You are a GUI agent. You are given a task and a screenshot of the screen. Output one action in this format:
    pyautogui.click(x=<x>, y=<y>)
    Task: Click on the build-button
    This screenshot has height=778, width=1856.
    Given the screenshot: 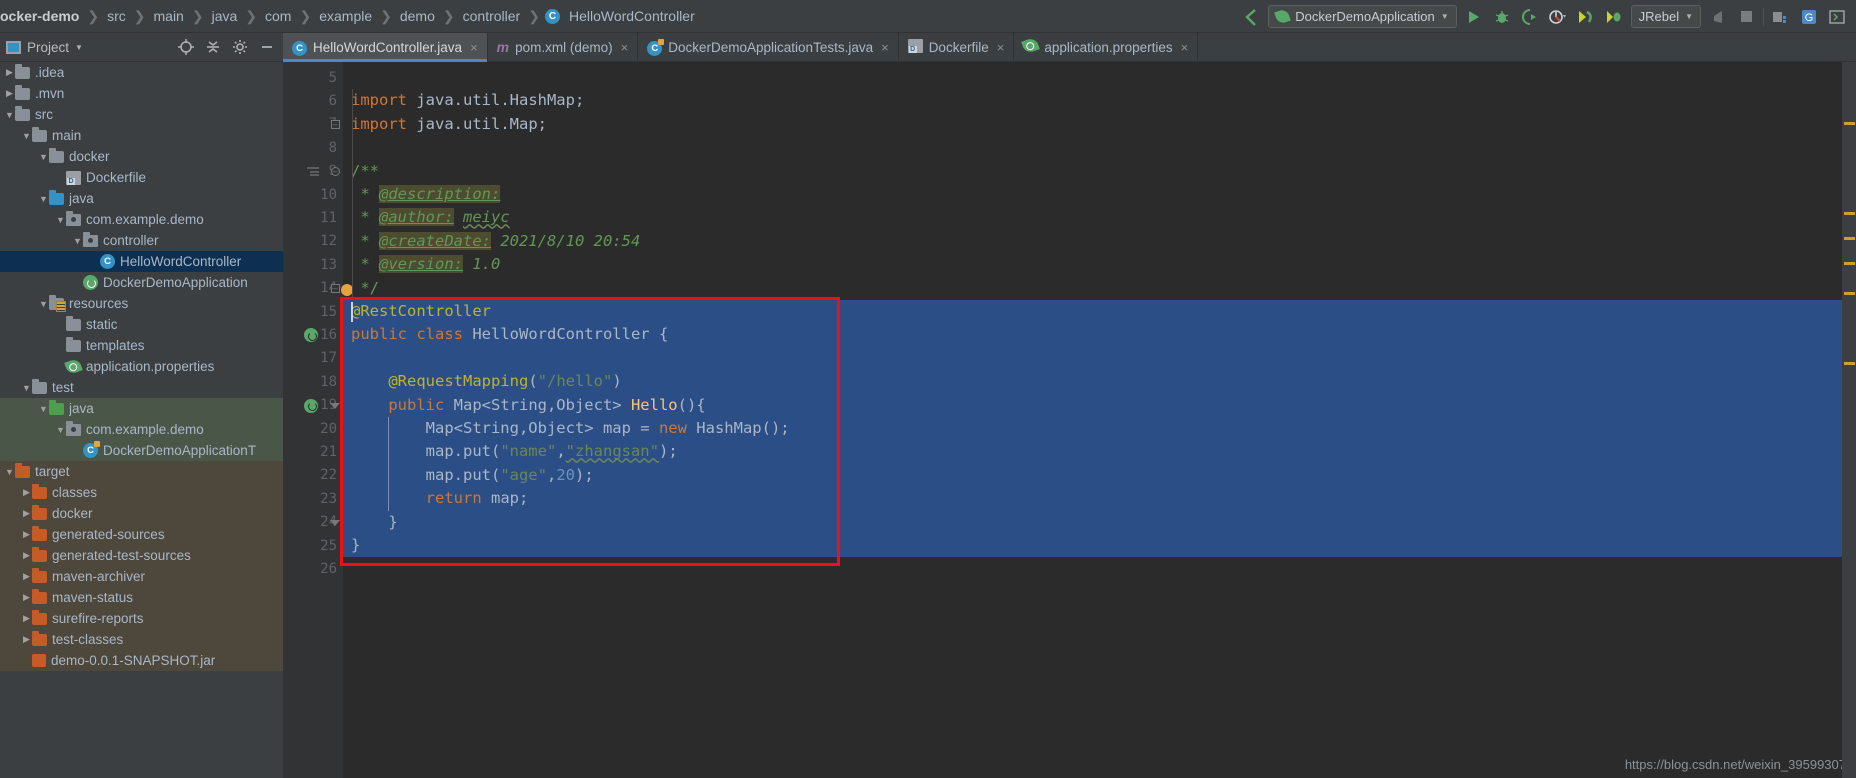 What is the action you would take?
    pyautogui.click(x=1718, y=17)
    